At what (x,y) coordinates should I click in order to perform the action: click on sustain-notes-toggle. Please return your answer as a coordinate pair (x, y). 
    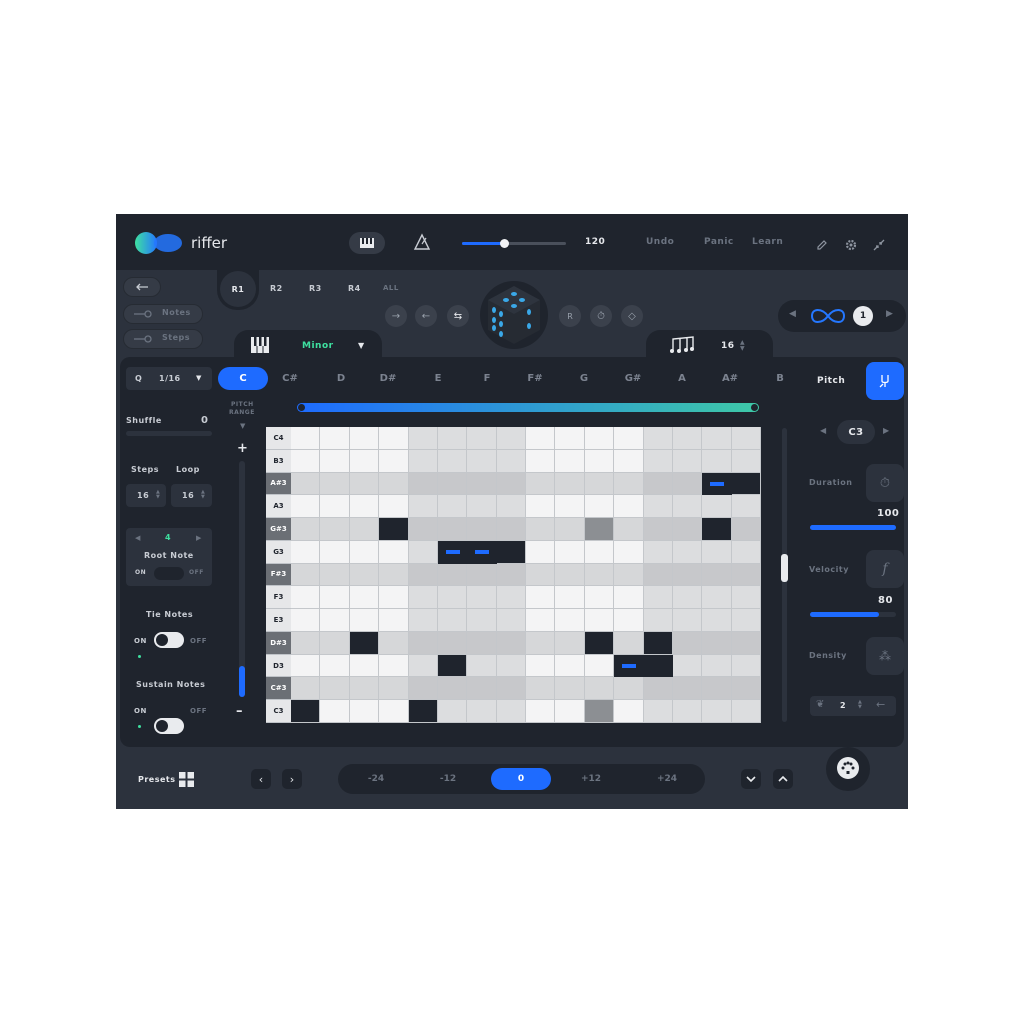
    Looking at the image, I should click on (169, 726).